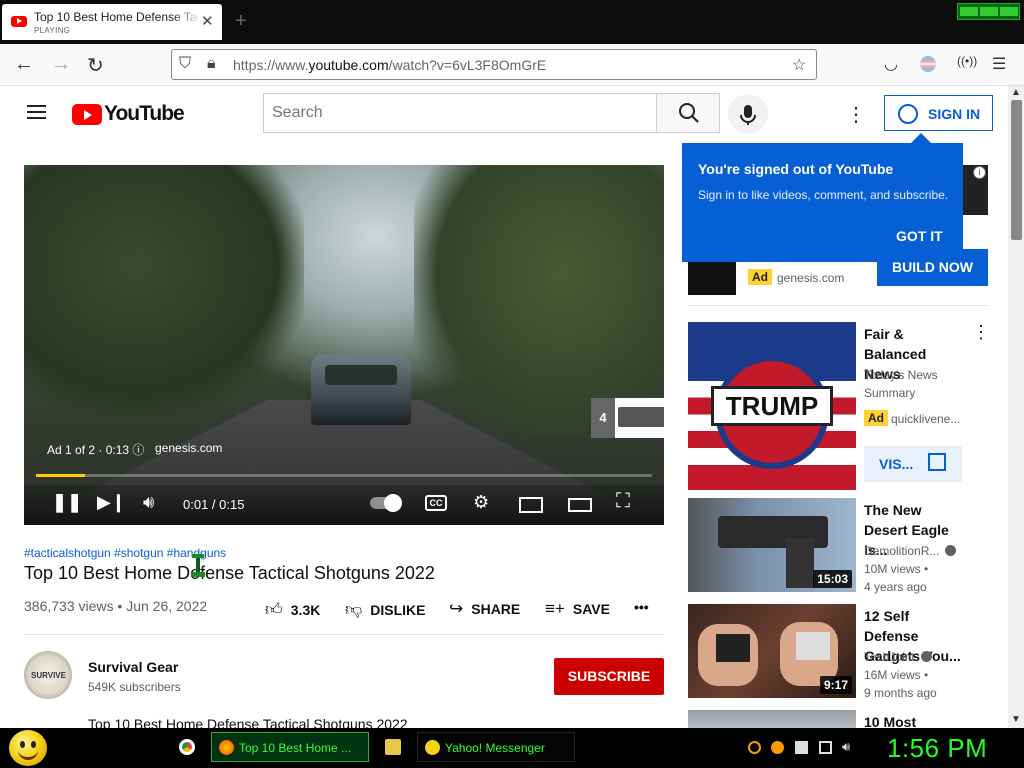  Describe the element at coordinates (496, 747) in the screenshot. I see `taskbar-yahoo-messenger: Yahoo! Messenger` at that location.